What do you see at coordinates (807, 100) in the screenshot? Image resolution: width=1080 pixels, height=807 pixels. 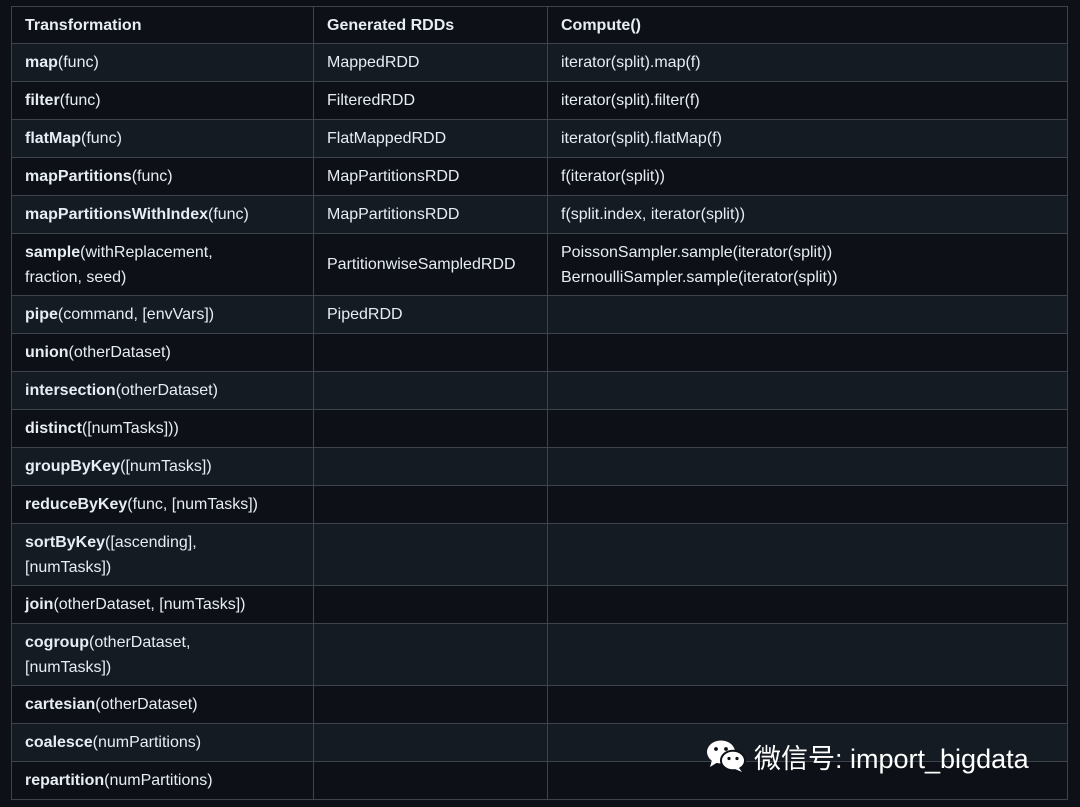 I see `compute-cell: iterator(split).filter(f)` at bounding box center [807, 100].